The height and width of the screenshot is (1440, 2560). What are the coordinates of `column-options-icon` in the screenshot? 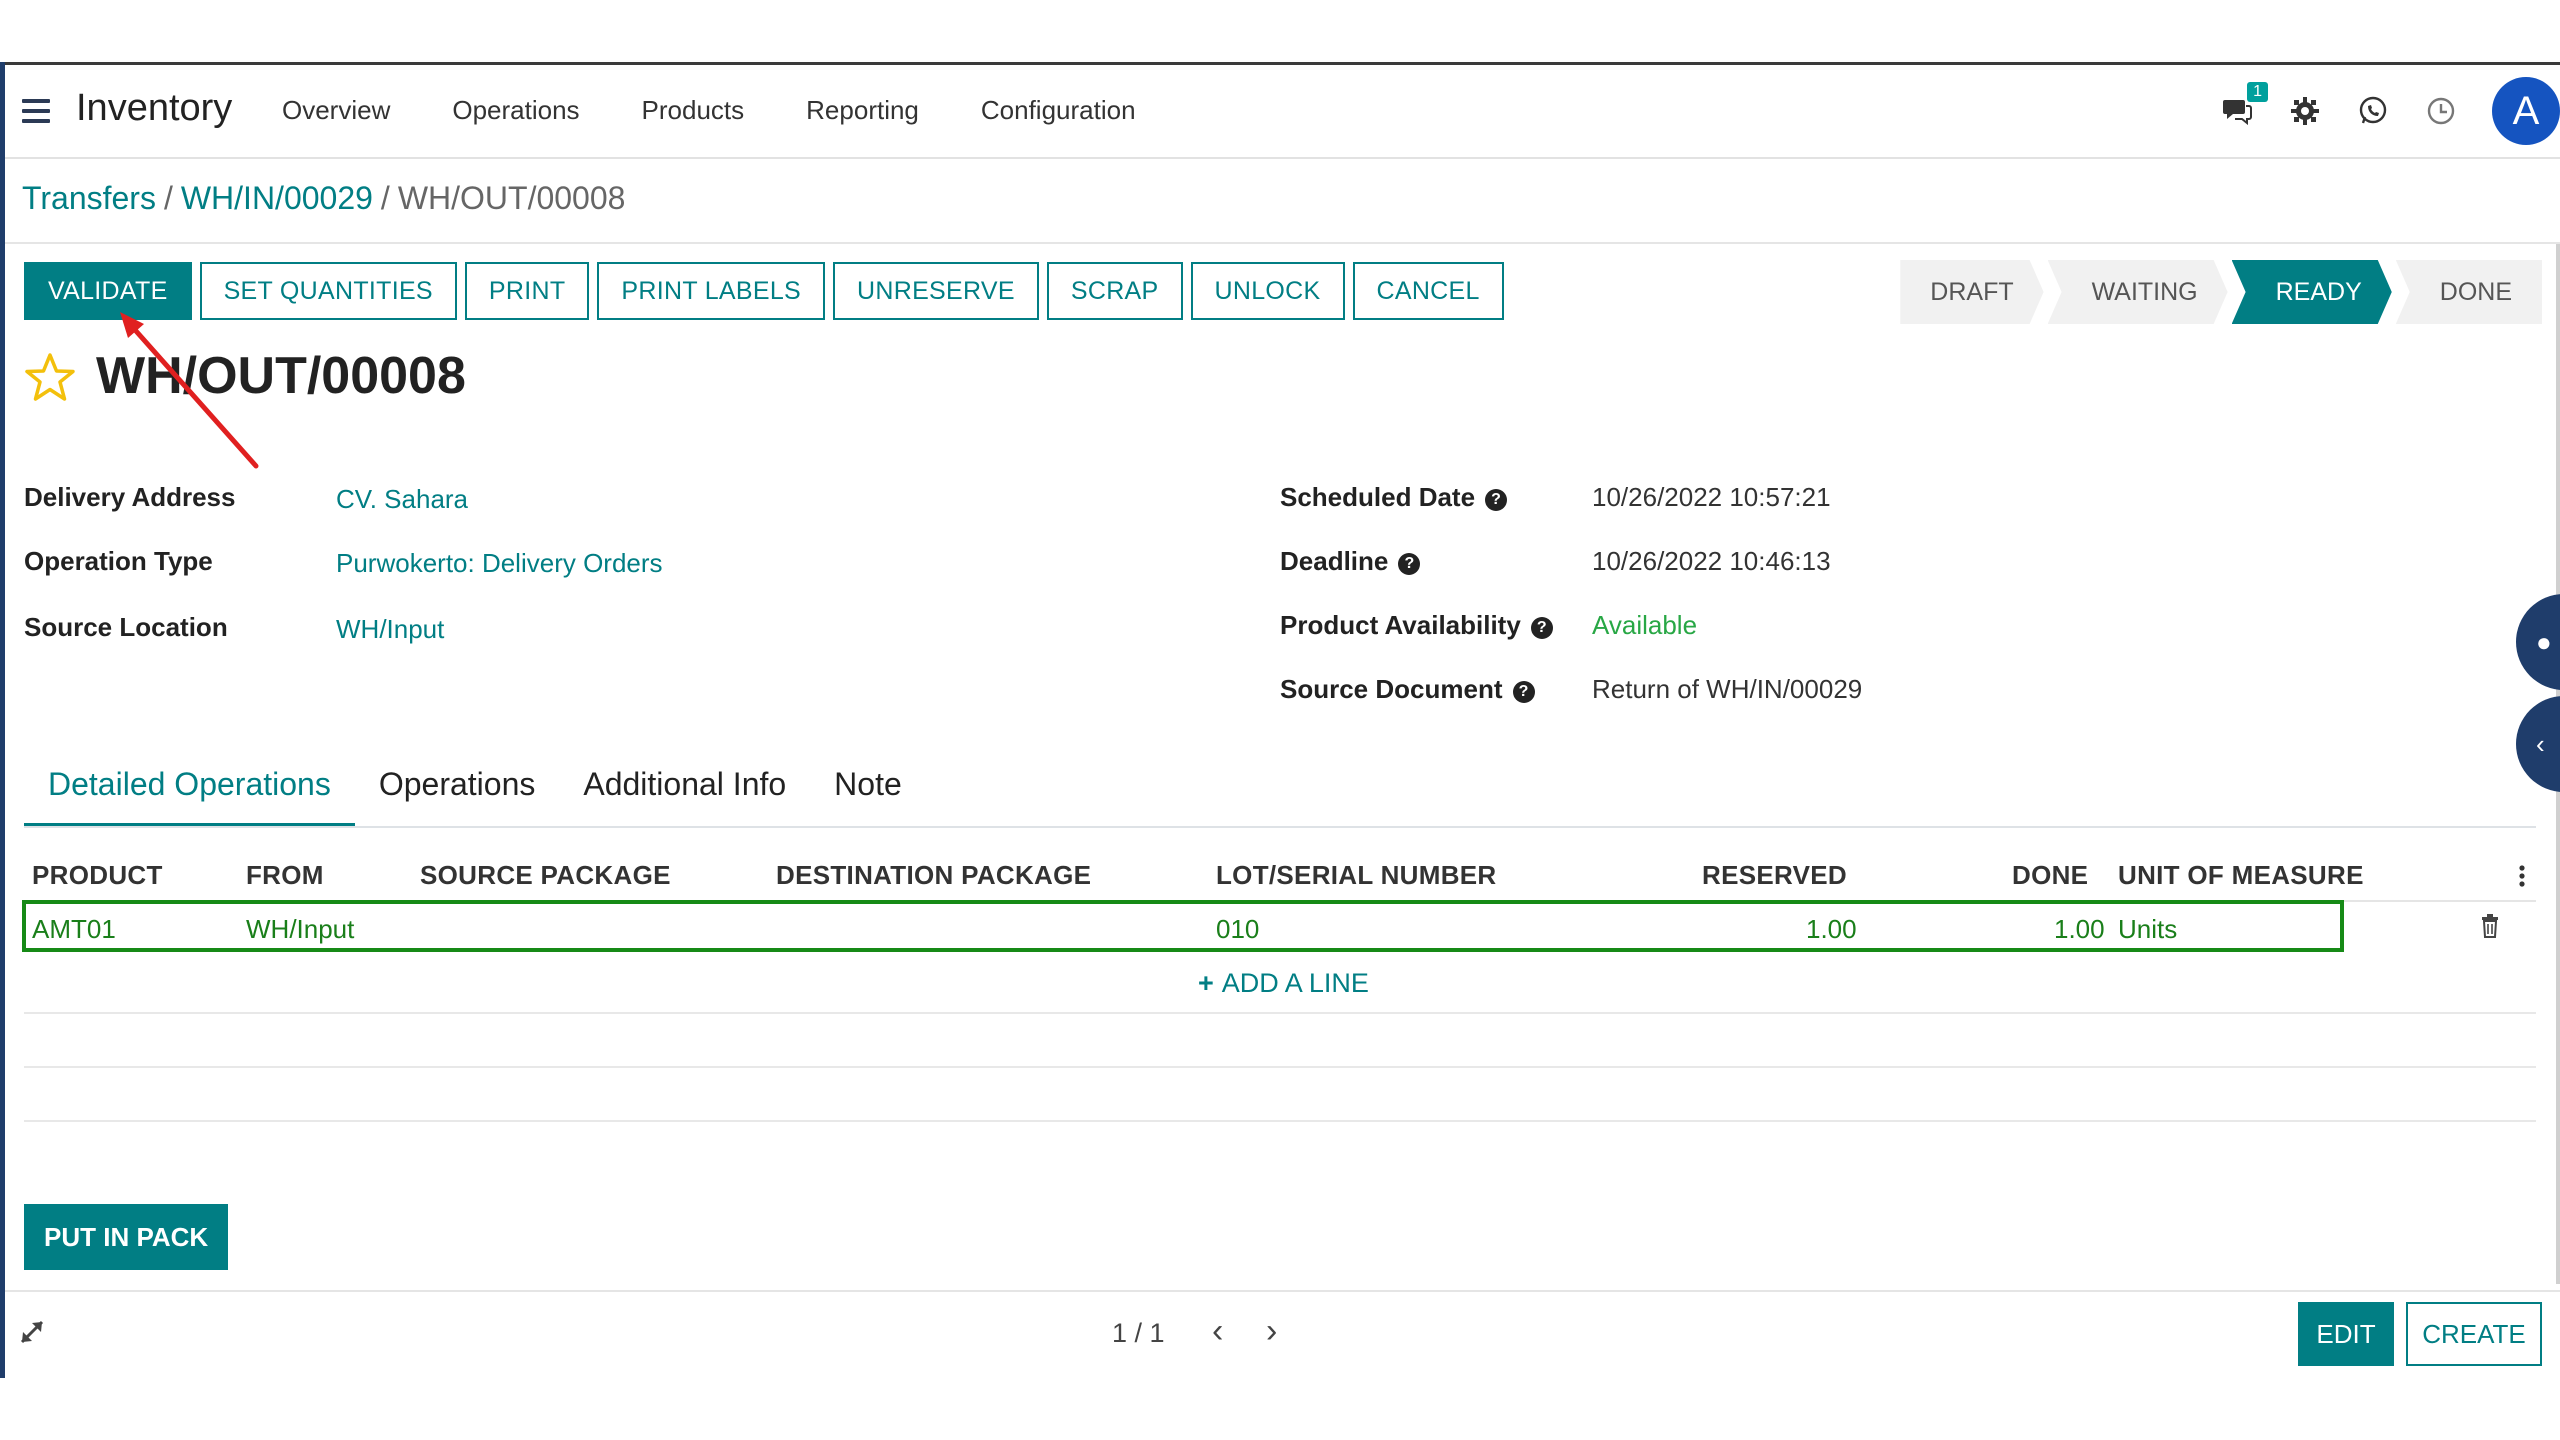 It's located at (2522, 876).